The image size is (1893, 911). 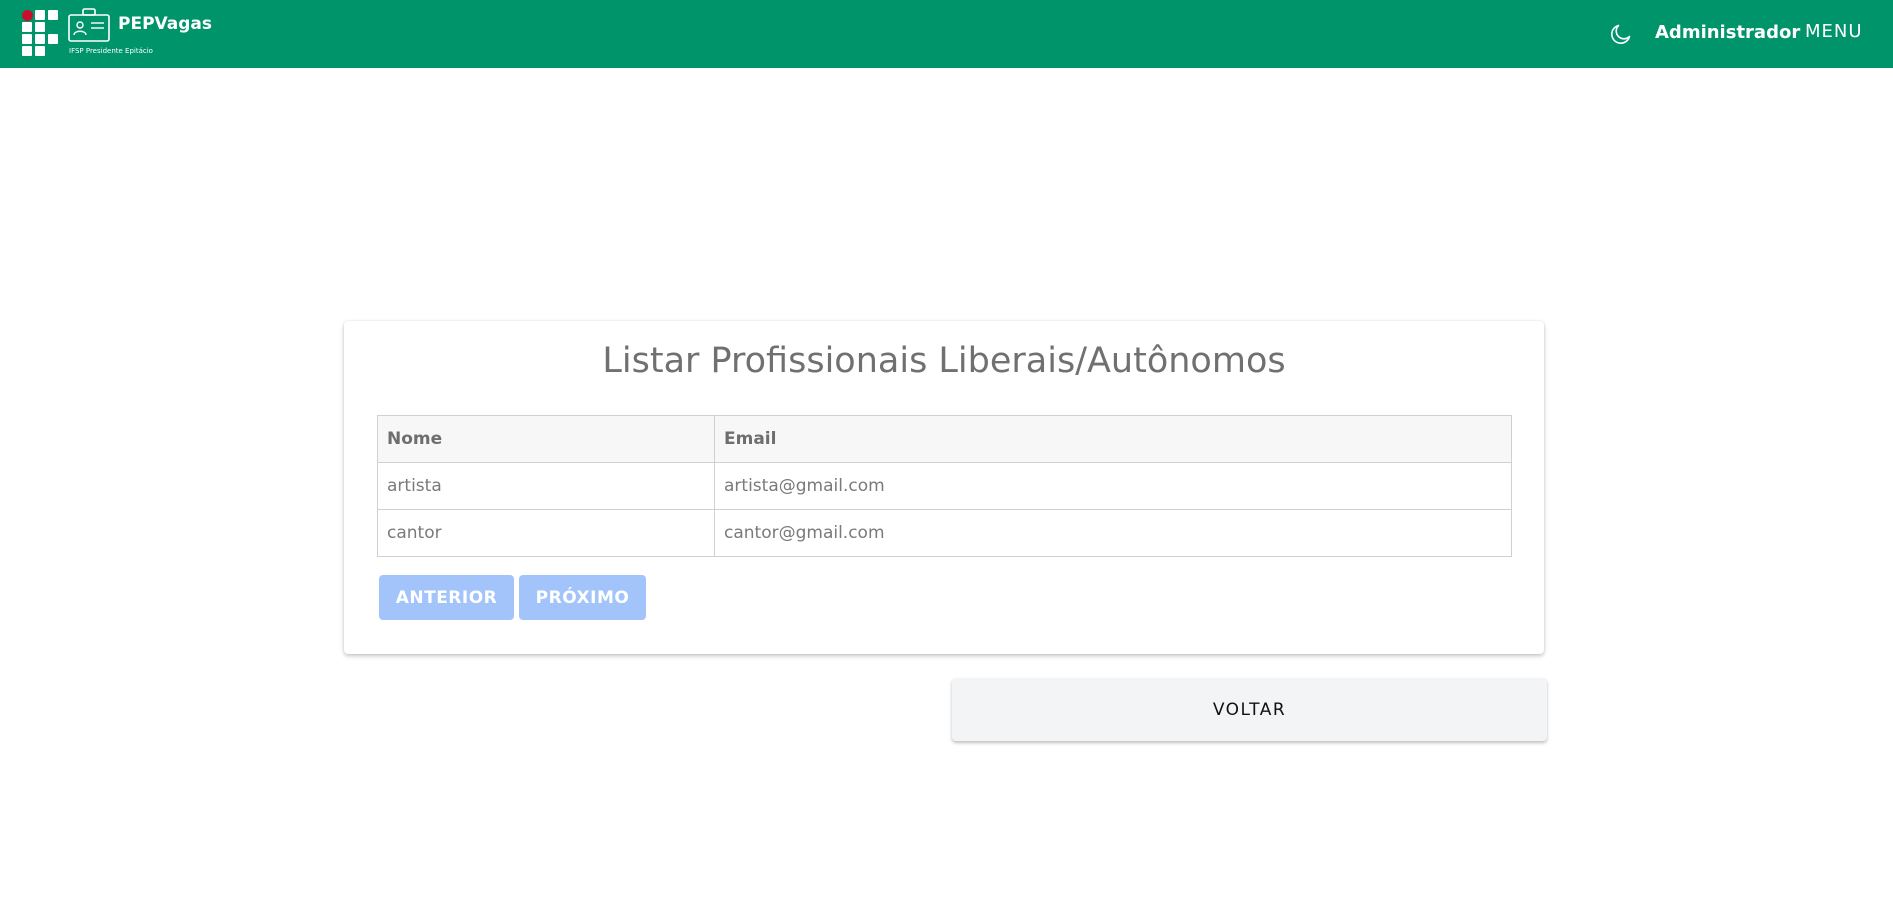 I want to click on menu-button: MENU, so click(x=1834, y=31).